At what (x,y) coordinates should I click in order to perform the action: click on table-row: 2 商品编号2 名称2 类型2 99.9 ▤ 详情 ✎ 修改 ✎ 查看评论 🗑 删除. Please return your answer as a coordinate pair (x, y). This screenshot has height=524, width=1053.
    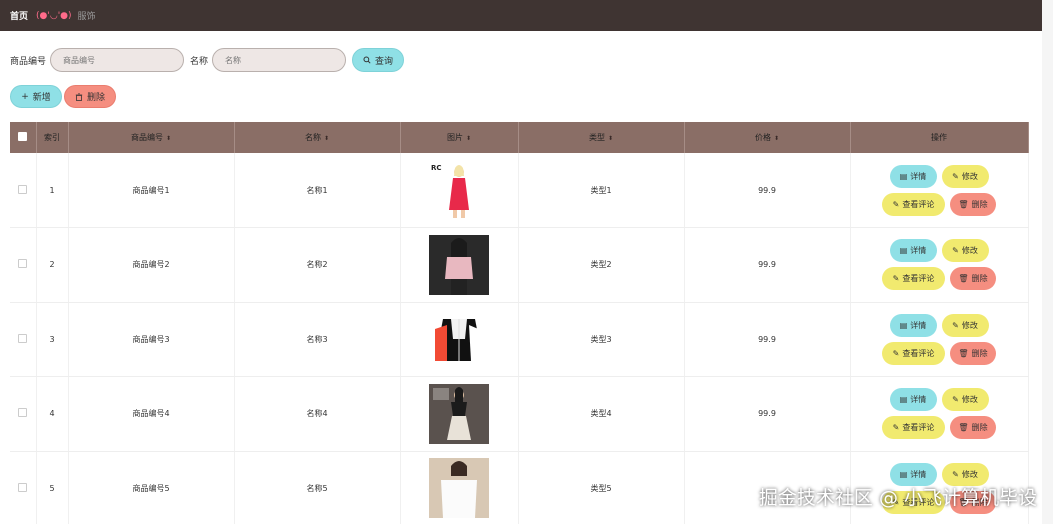
    Looking at the image, I should click on (519, 265).